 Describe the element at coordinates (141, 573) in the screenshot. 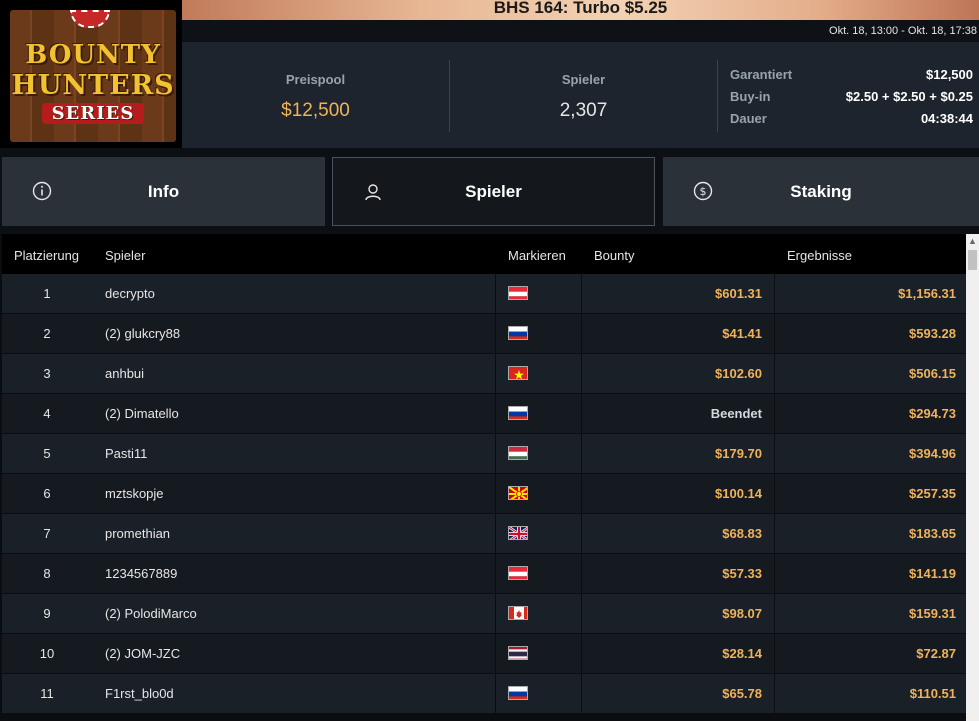

I see `player-name-cell: 1234567889` at that location.